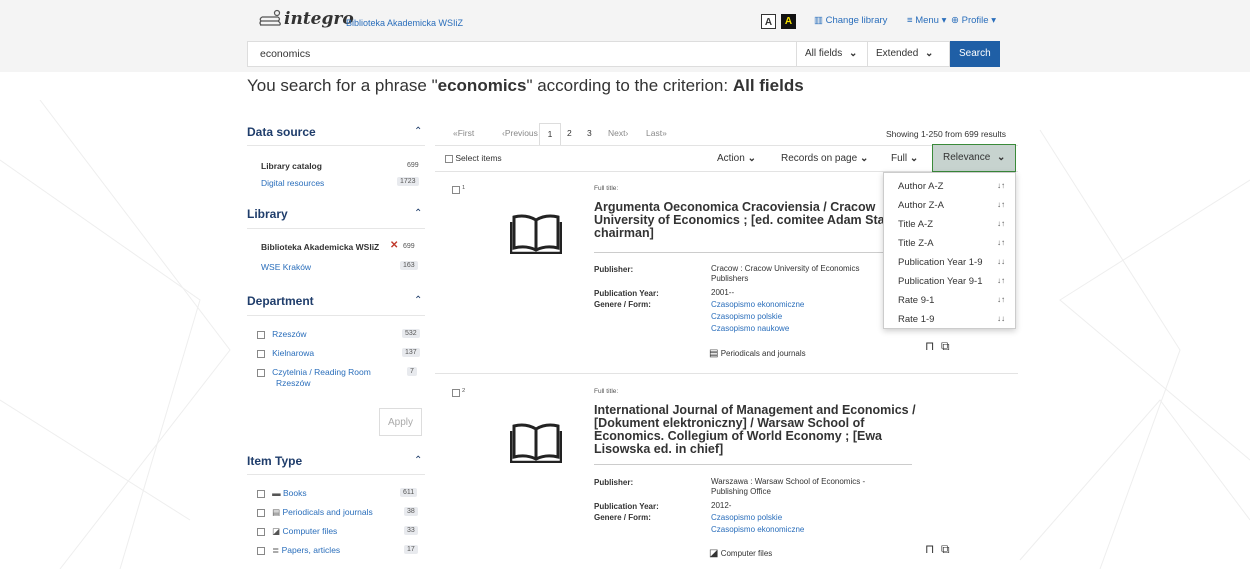 The width and height of the screenshot is (1250, 571). Describe the element at coordinates (282, 334) in the screenshot. I see `facet-item-rzeszow: Rzeszów` at that location.